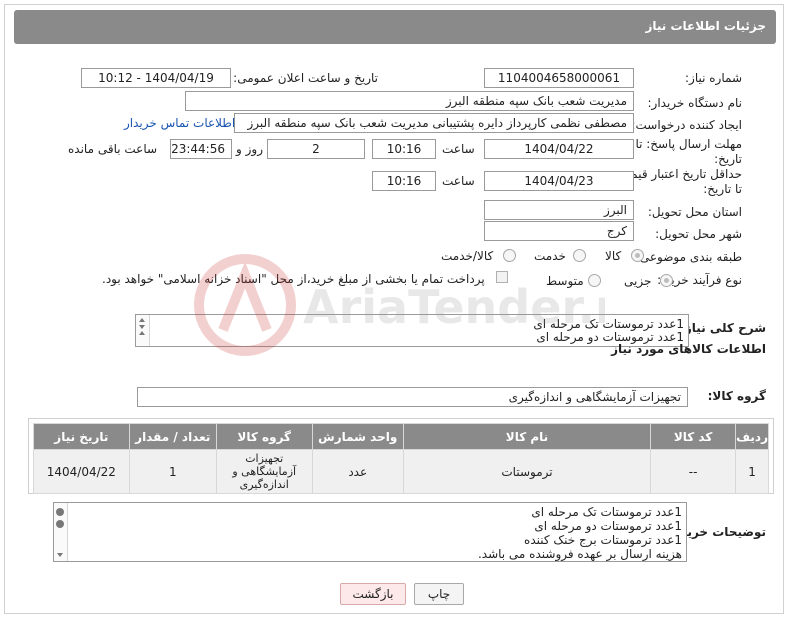  What do you see at coordinates (559, 181) in the screenshot?
I see `price-validity-date-field: 1404/04/23` at bounding box center [559, 181].